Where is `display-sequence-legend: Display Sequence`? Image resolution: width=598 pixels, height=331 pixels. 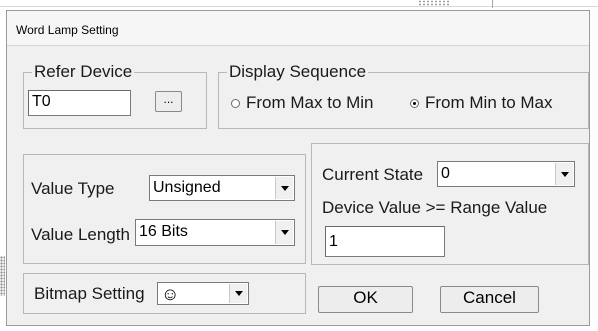
display-sequence-legend: Display Sequence is located at coordinates (298, 72).